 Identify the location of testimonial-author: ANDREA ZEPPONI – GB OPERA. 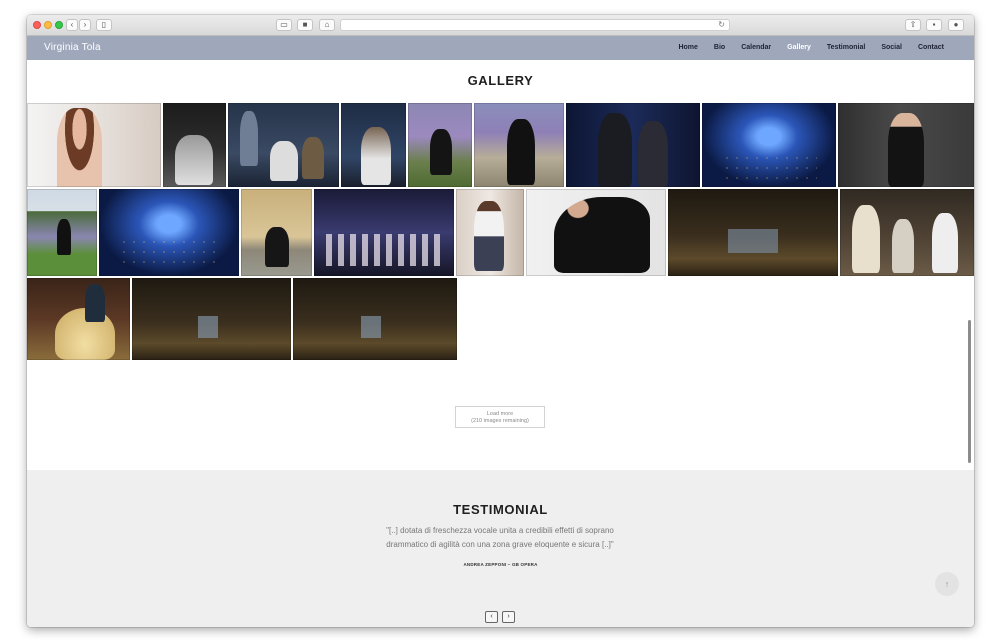
(500, 564).